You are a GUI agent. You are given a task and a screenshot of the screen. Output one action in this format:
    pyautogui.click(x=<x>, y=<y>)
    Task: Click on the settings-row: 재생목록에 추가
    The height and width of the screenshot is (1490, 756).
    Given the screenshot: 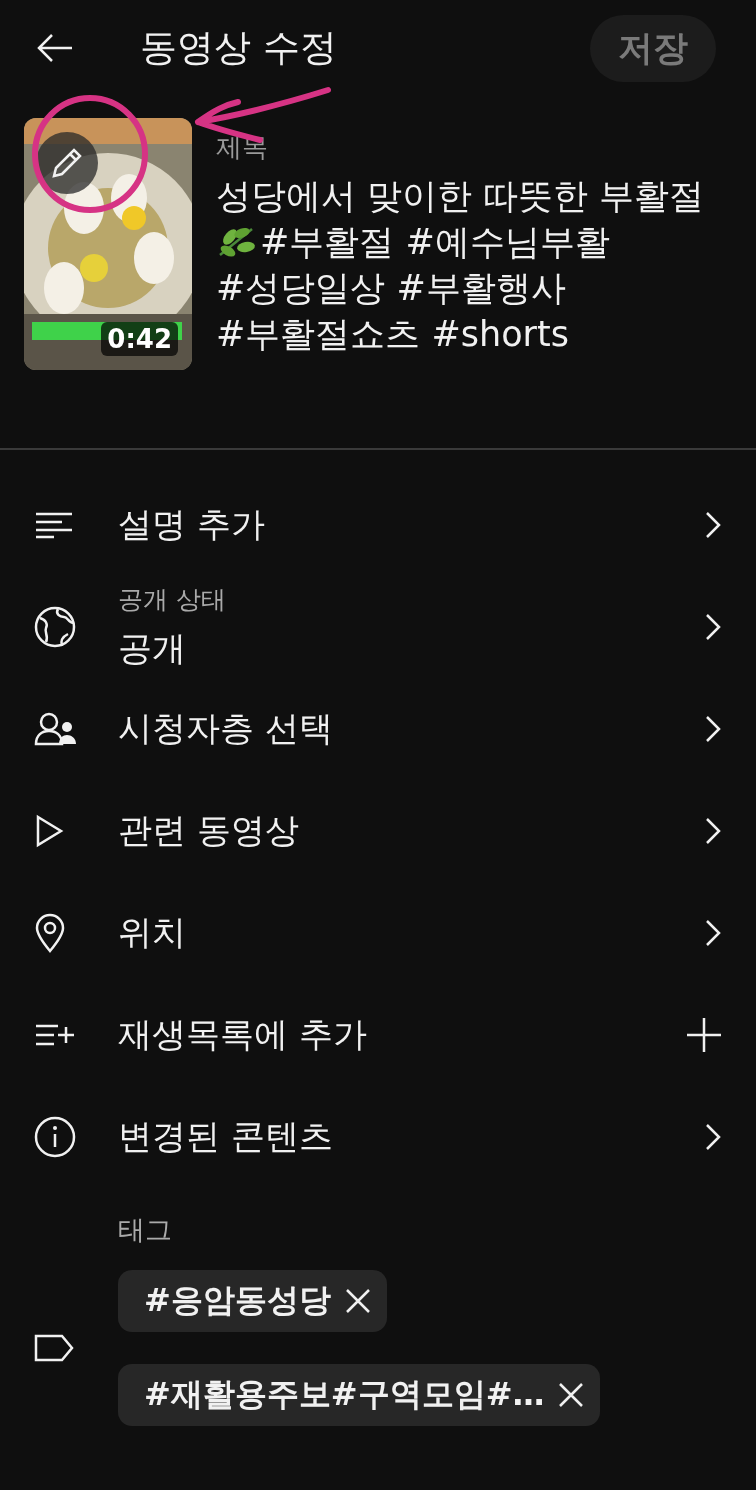 What is the action you would take?
    pyautogui.click(x=378, y=1035)
    